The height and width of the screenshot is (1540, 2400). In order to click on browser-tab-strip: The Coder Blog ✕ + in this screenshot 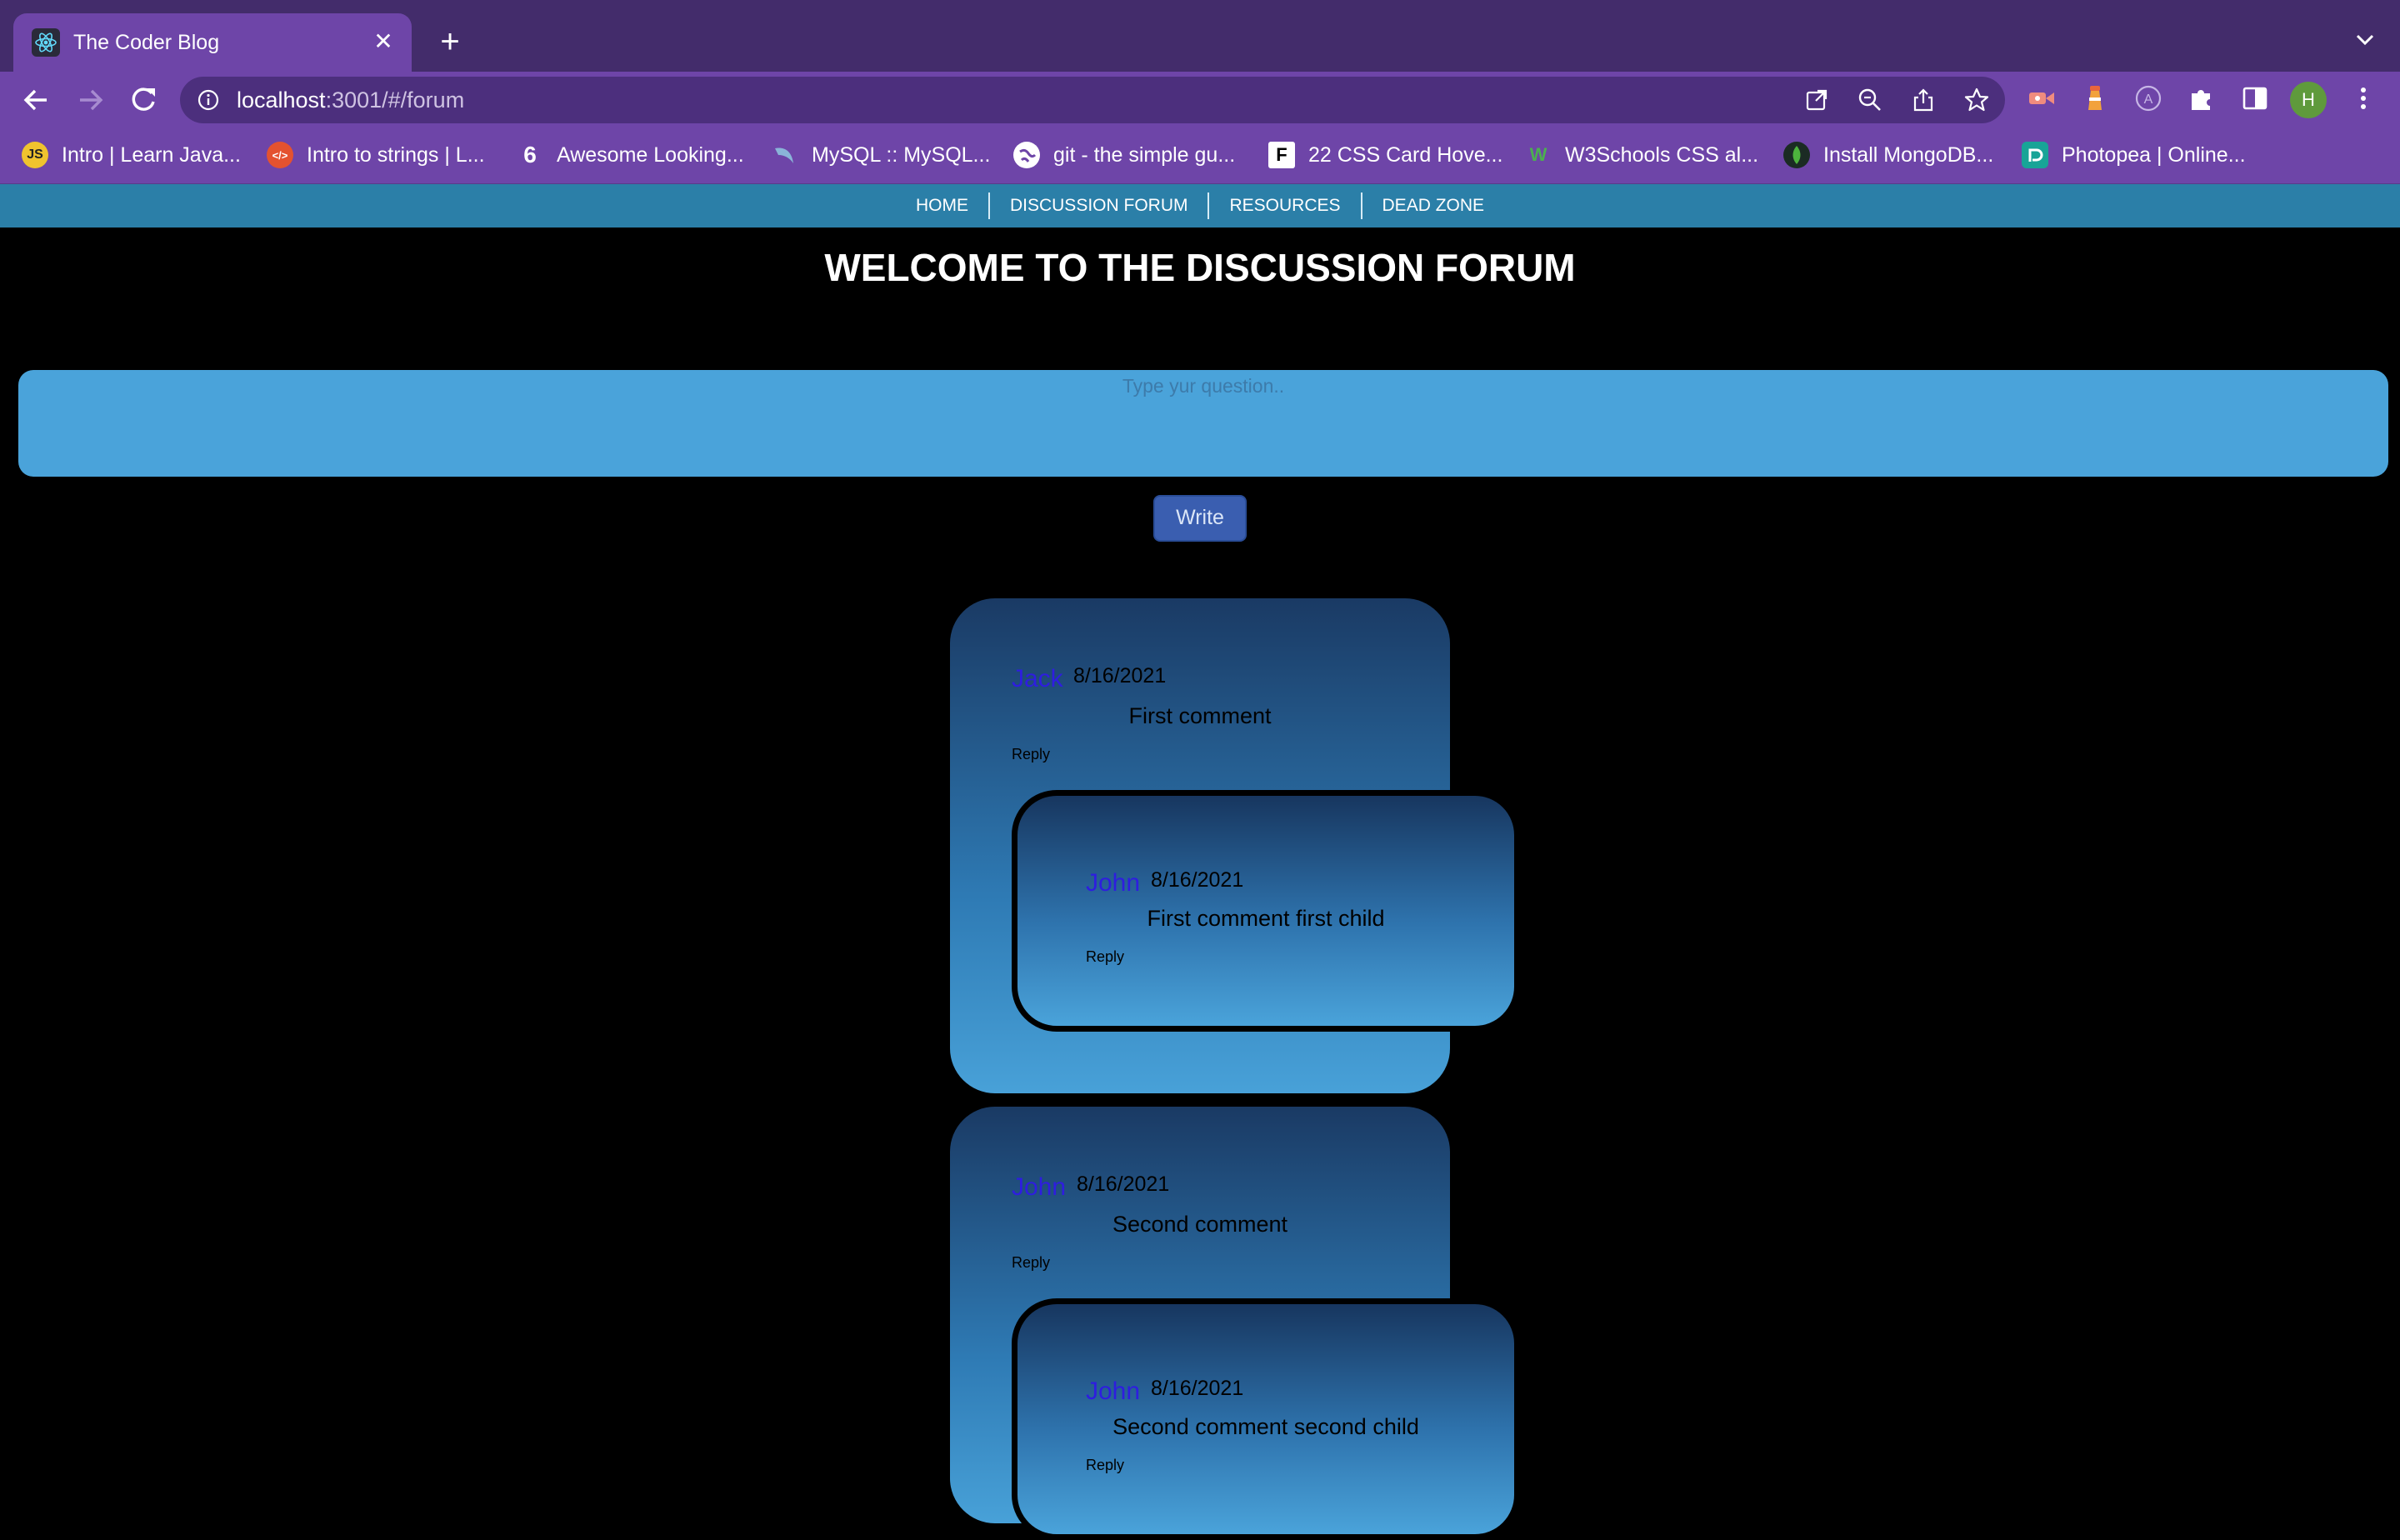, I will do `click(1200, 36)`.